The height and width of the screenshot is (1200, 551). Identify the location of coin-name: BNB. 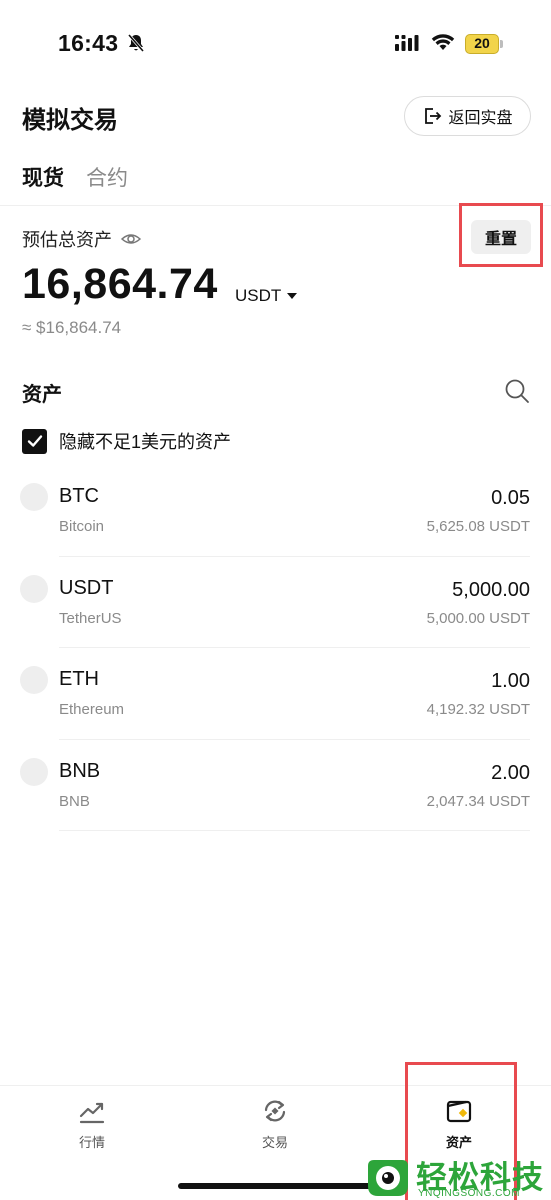
(74, 801).